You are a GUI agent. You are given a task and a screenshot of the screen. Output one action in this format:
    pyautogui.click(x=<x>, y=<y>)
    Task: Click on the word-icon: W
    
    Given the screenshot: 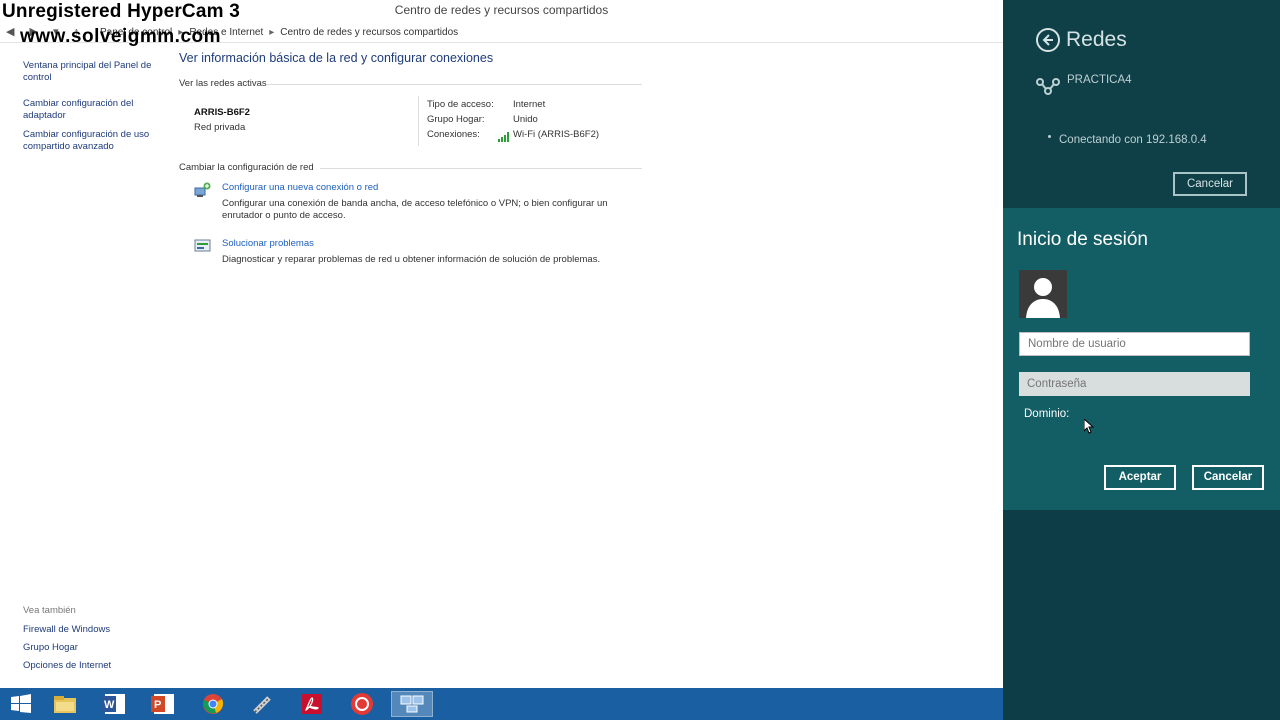 What is the action you would take?
    pyautogui.click(x=114, y=704)
    